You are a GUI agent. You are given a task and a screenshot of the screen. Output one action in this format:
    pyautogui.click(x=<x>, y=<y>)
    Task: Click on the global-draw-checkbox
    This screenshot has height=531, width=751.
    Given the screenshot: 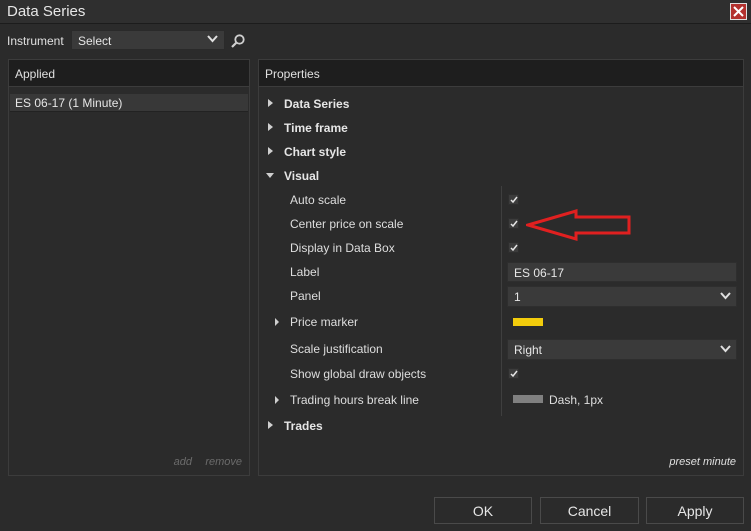 What is the action you would take?
    pyautogui.click(x=513, y=373)
    